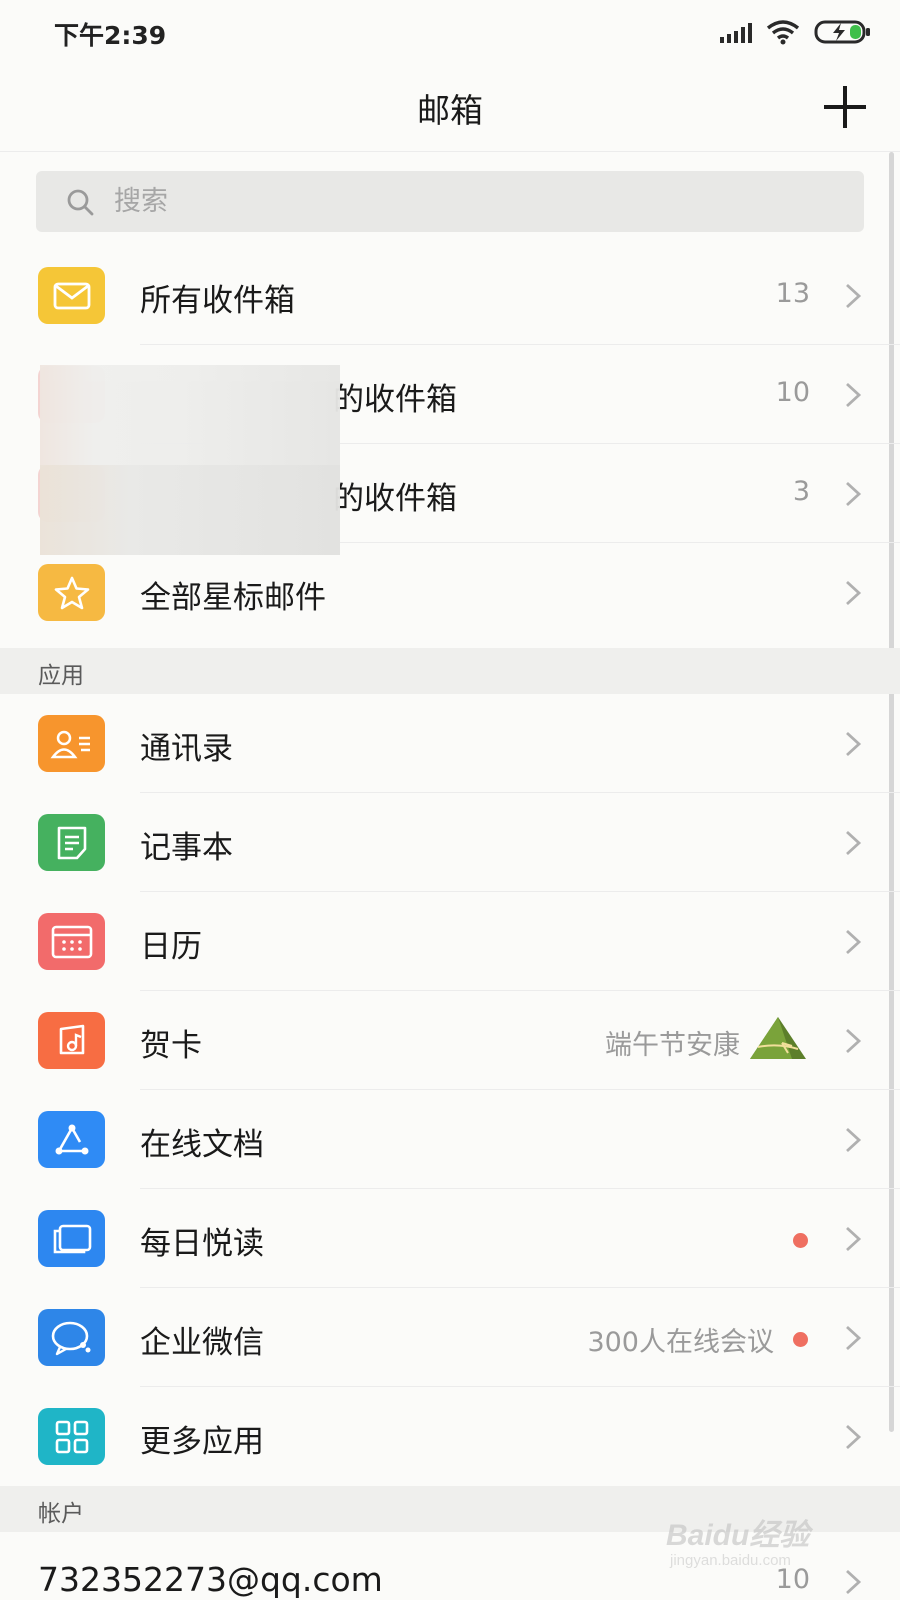 The height and width of the screenshot is (1600, 900). Describe the element at coordinates (842, 32) in the screenshot. I see `battery-charging-icon` at that location.